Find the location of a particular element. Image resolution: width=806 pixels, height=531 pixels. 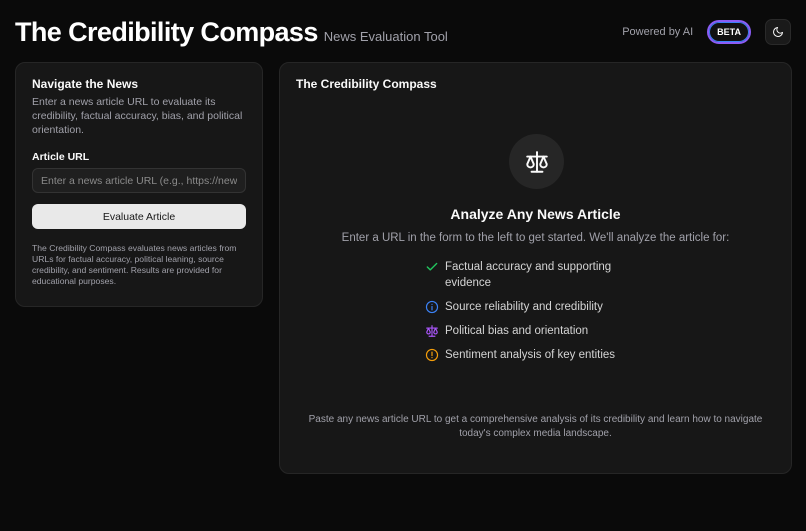

feature-item-factual: Factual accuracy and supporting evidence is located at coordinates (545, 275).